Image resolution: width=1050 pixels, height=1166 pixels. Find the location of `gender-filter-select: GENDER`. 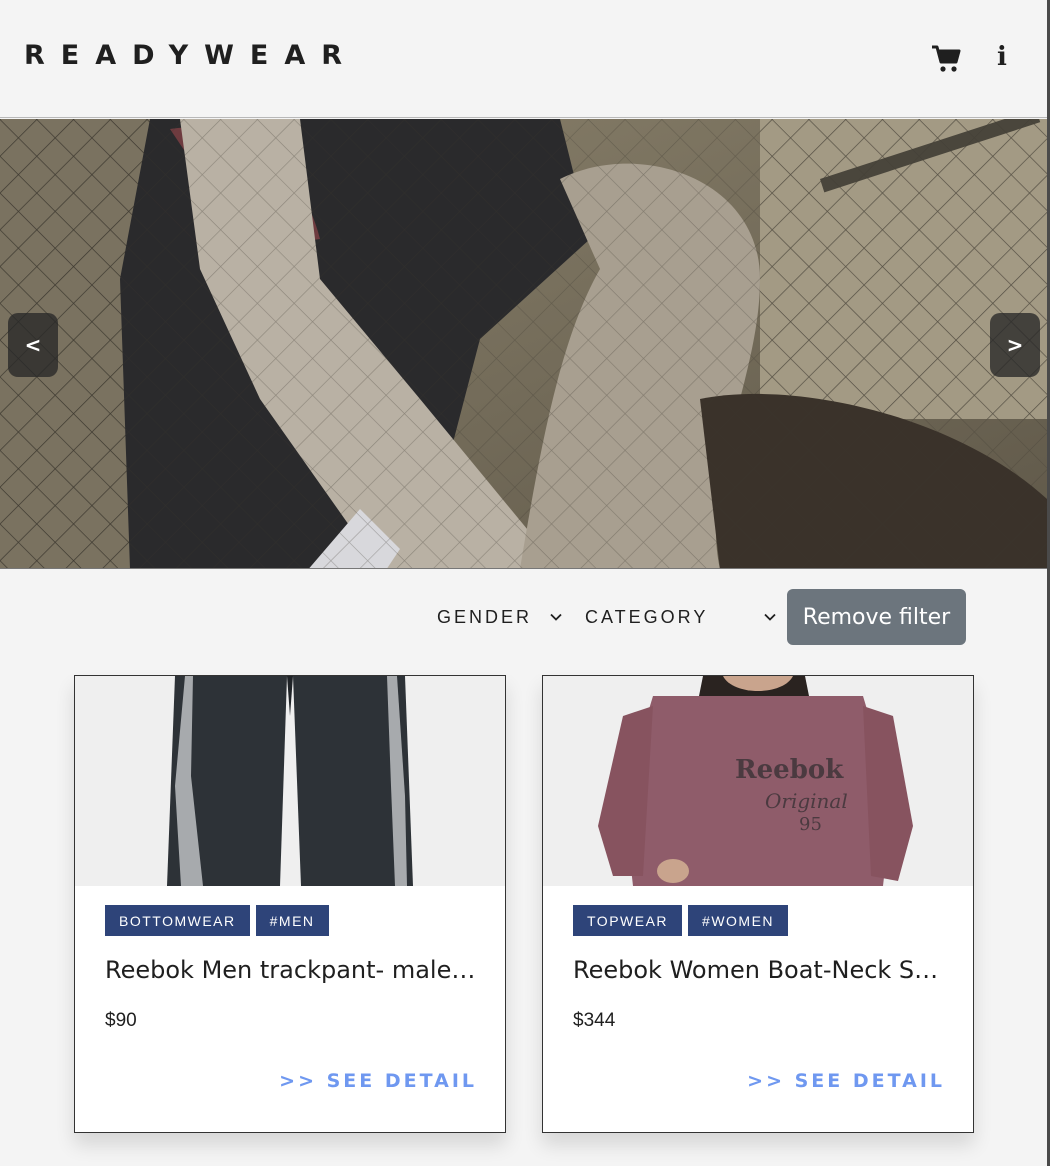

gender-filter-select: GENDER is located at coordinates (500, 617).